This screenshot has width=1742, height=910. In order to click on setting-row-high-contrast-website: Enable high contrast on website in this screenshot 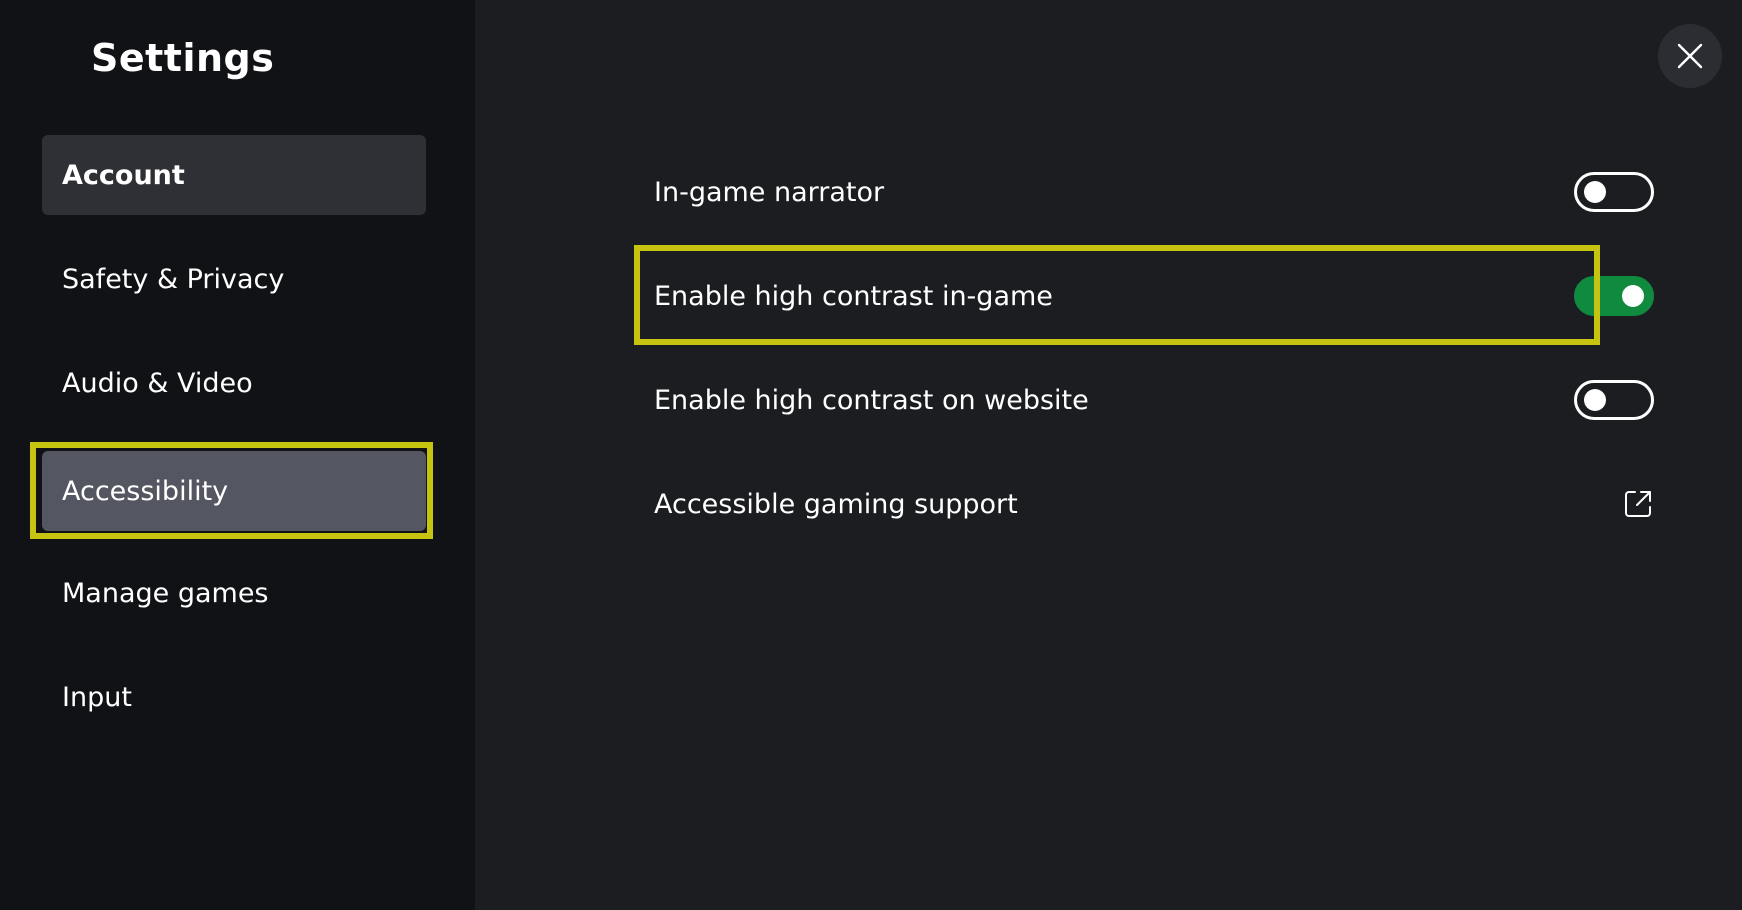, I will do `click(1154, 400)`.